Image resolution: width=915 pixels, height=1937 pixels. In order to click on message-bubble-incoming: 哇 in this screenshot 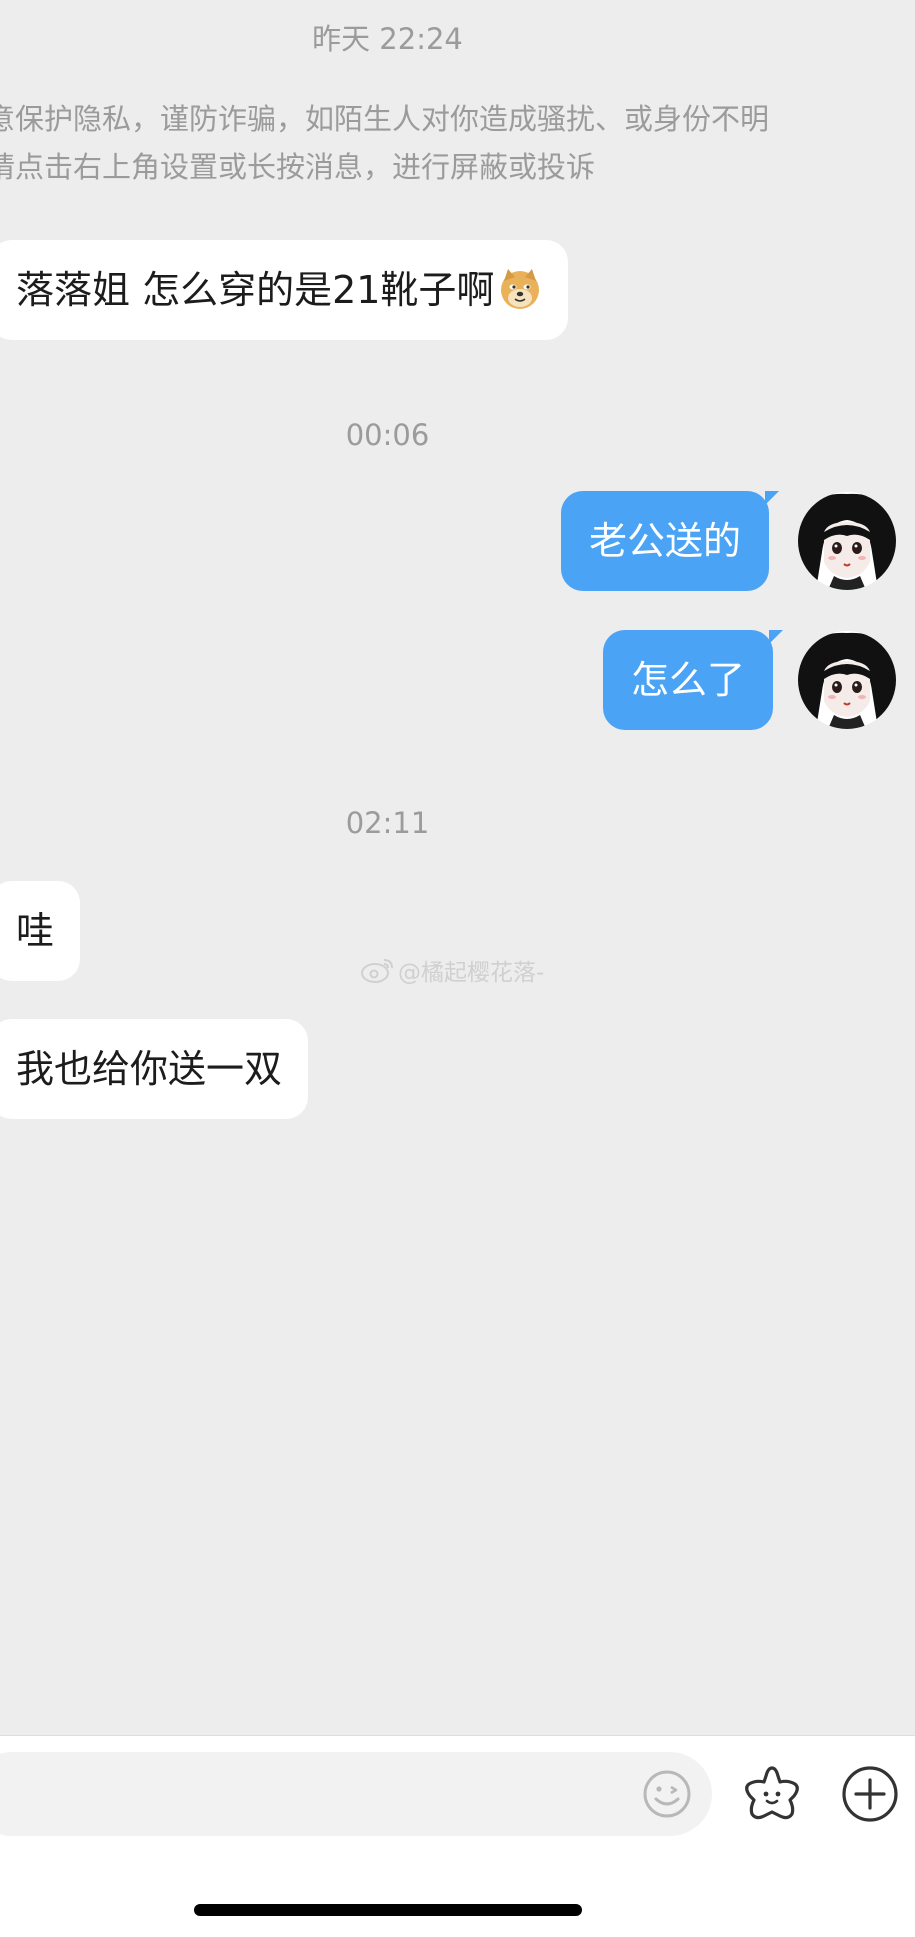, I will do `click(40, 931)`.